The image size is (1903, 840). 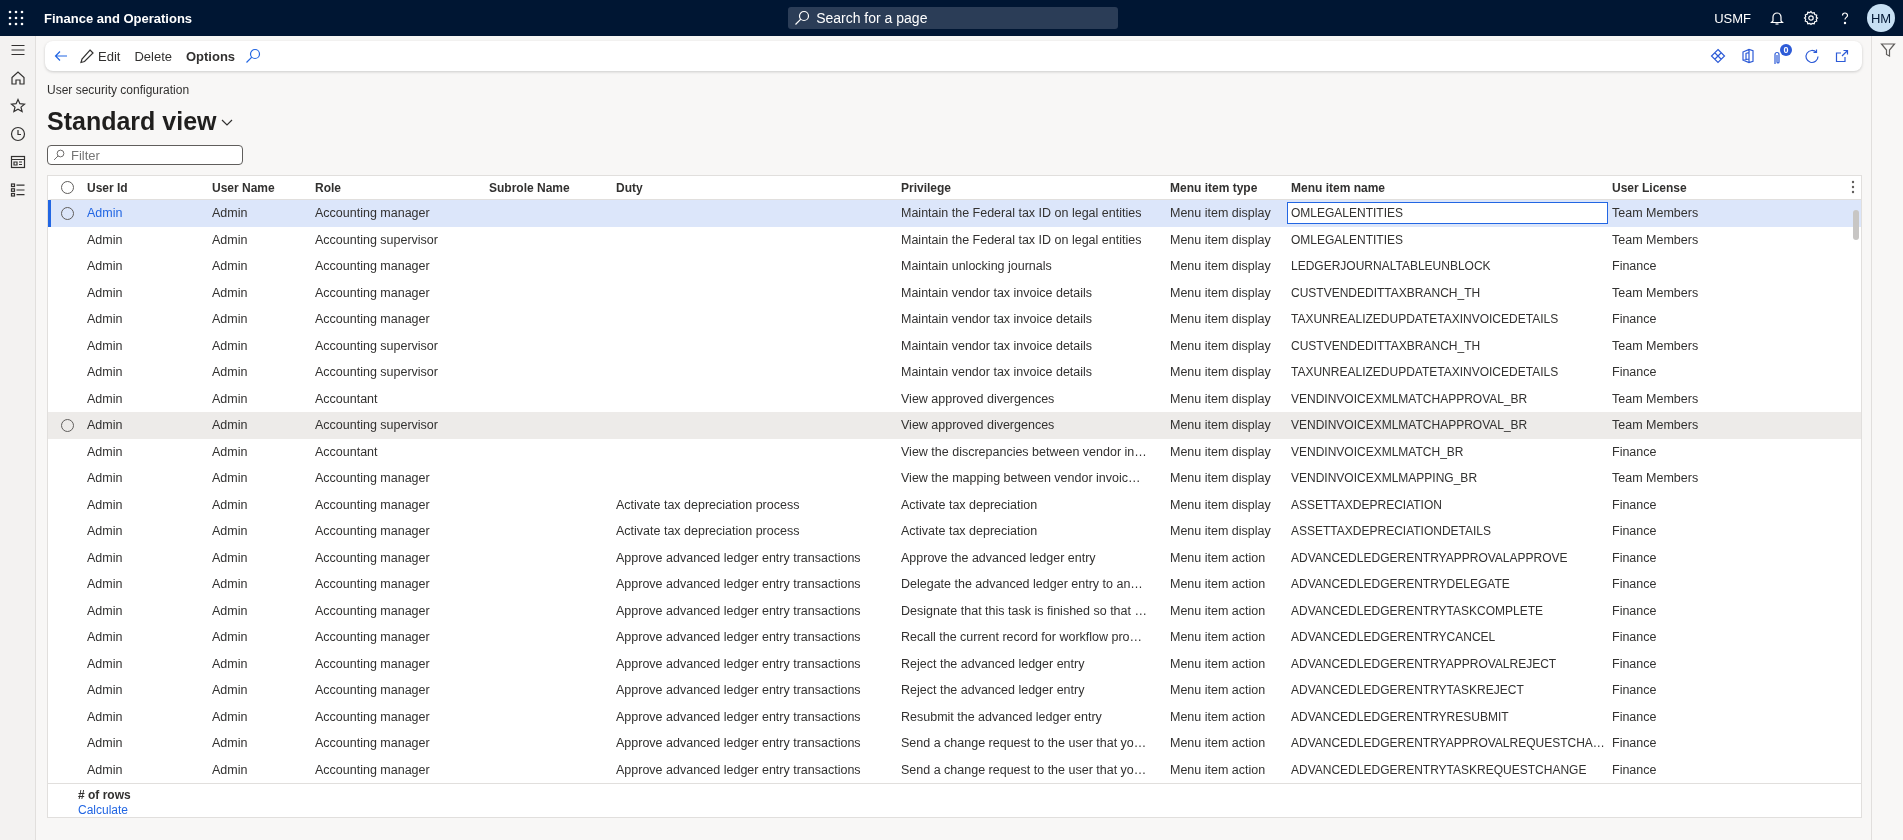 What do you see at coordinates (969, 504) in the screenshot?
I see `table-cell-text: Activate tax depreciation` at bounding box center [969, 504].